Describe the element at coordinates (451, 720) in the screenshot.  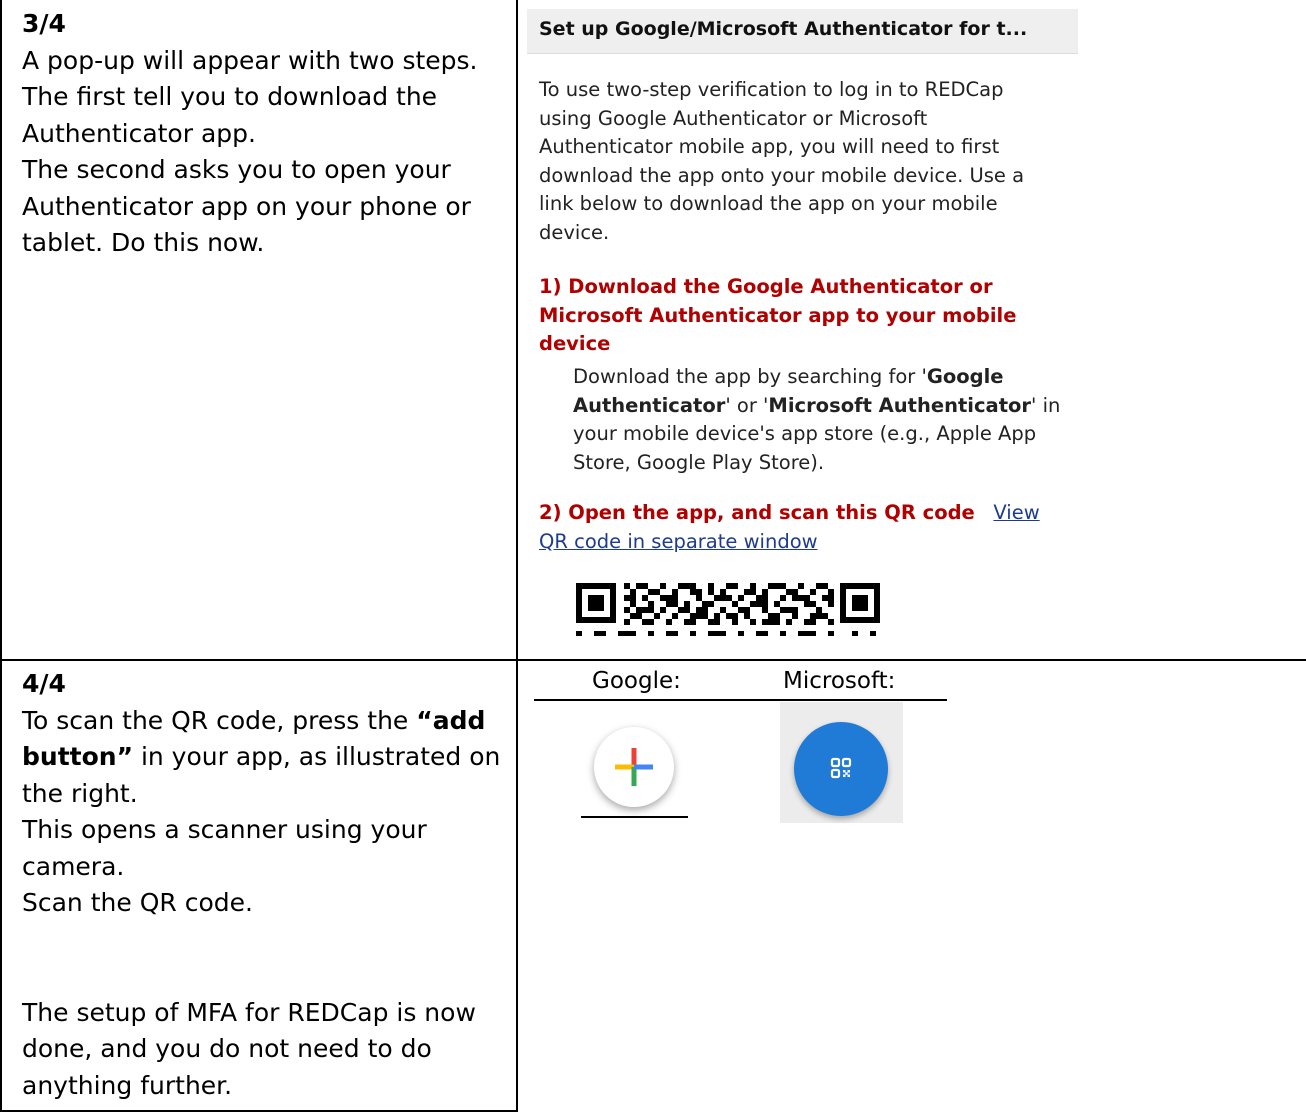
I see `step4-bold: “add` at that location.